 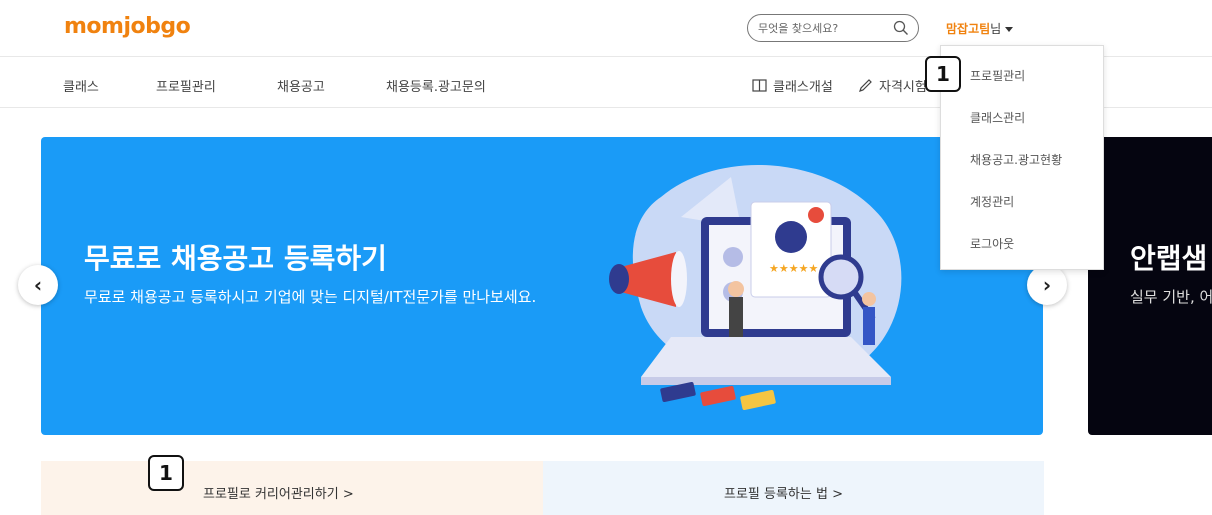 I want to click on banner-title: 무료로 채용공고 등록하기, so click(x=235, y=258).